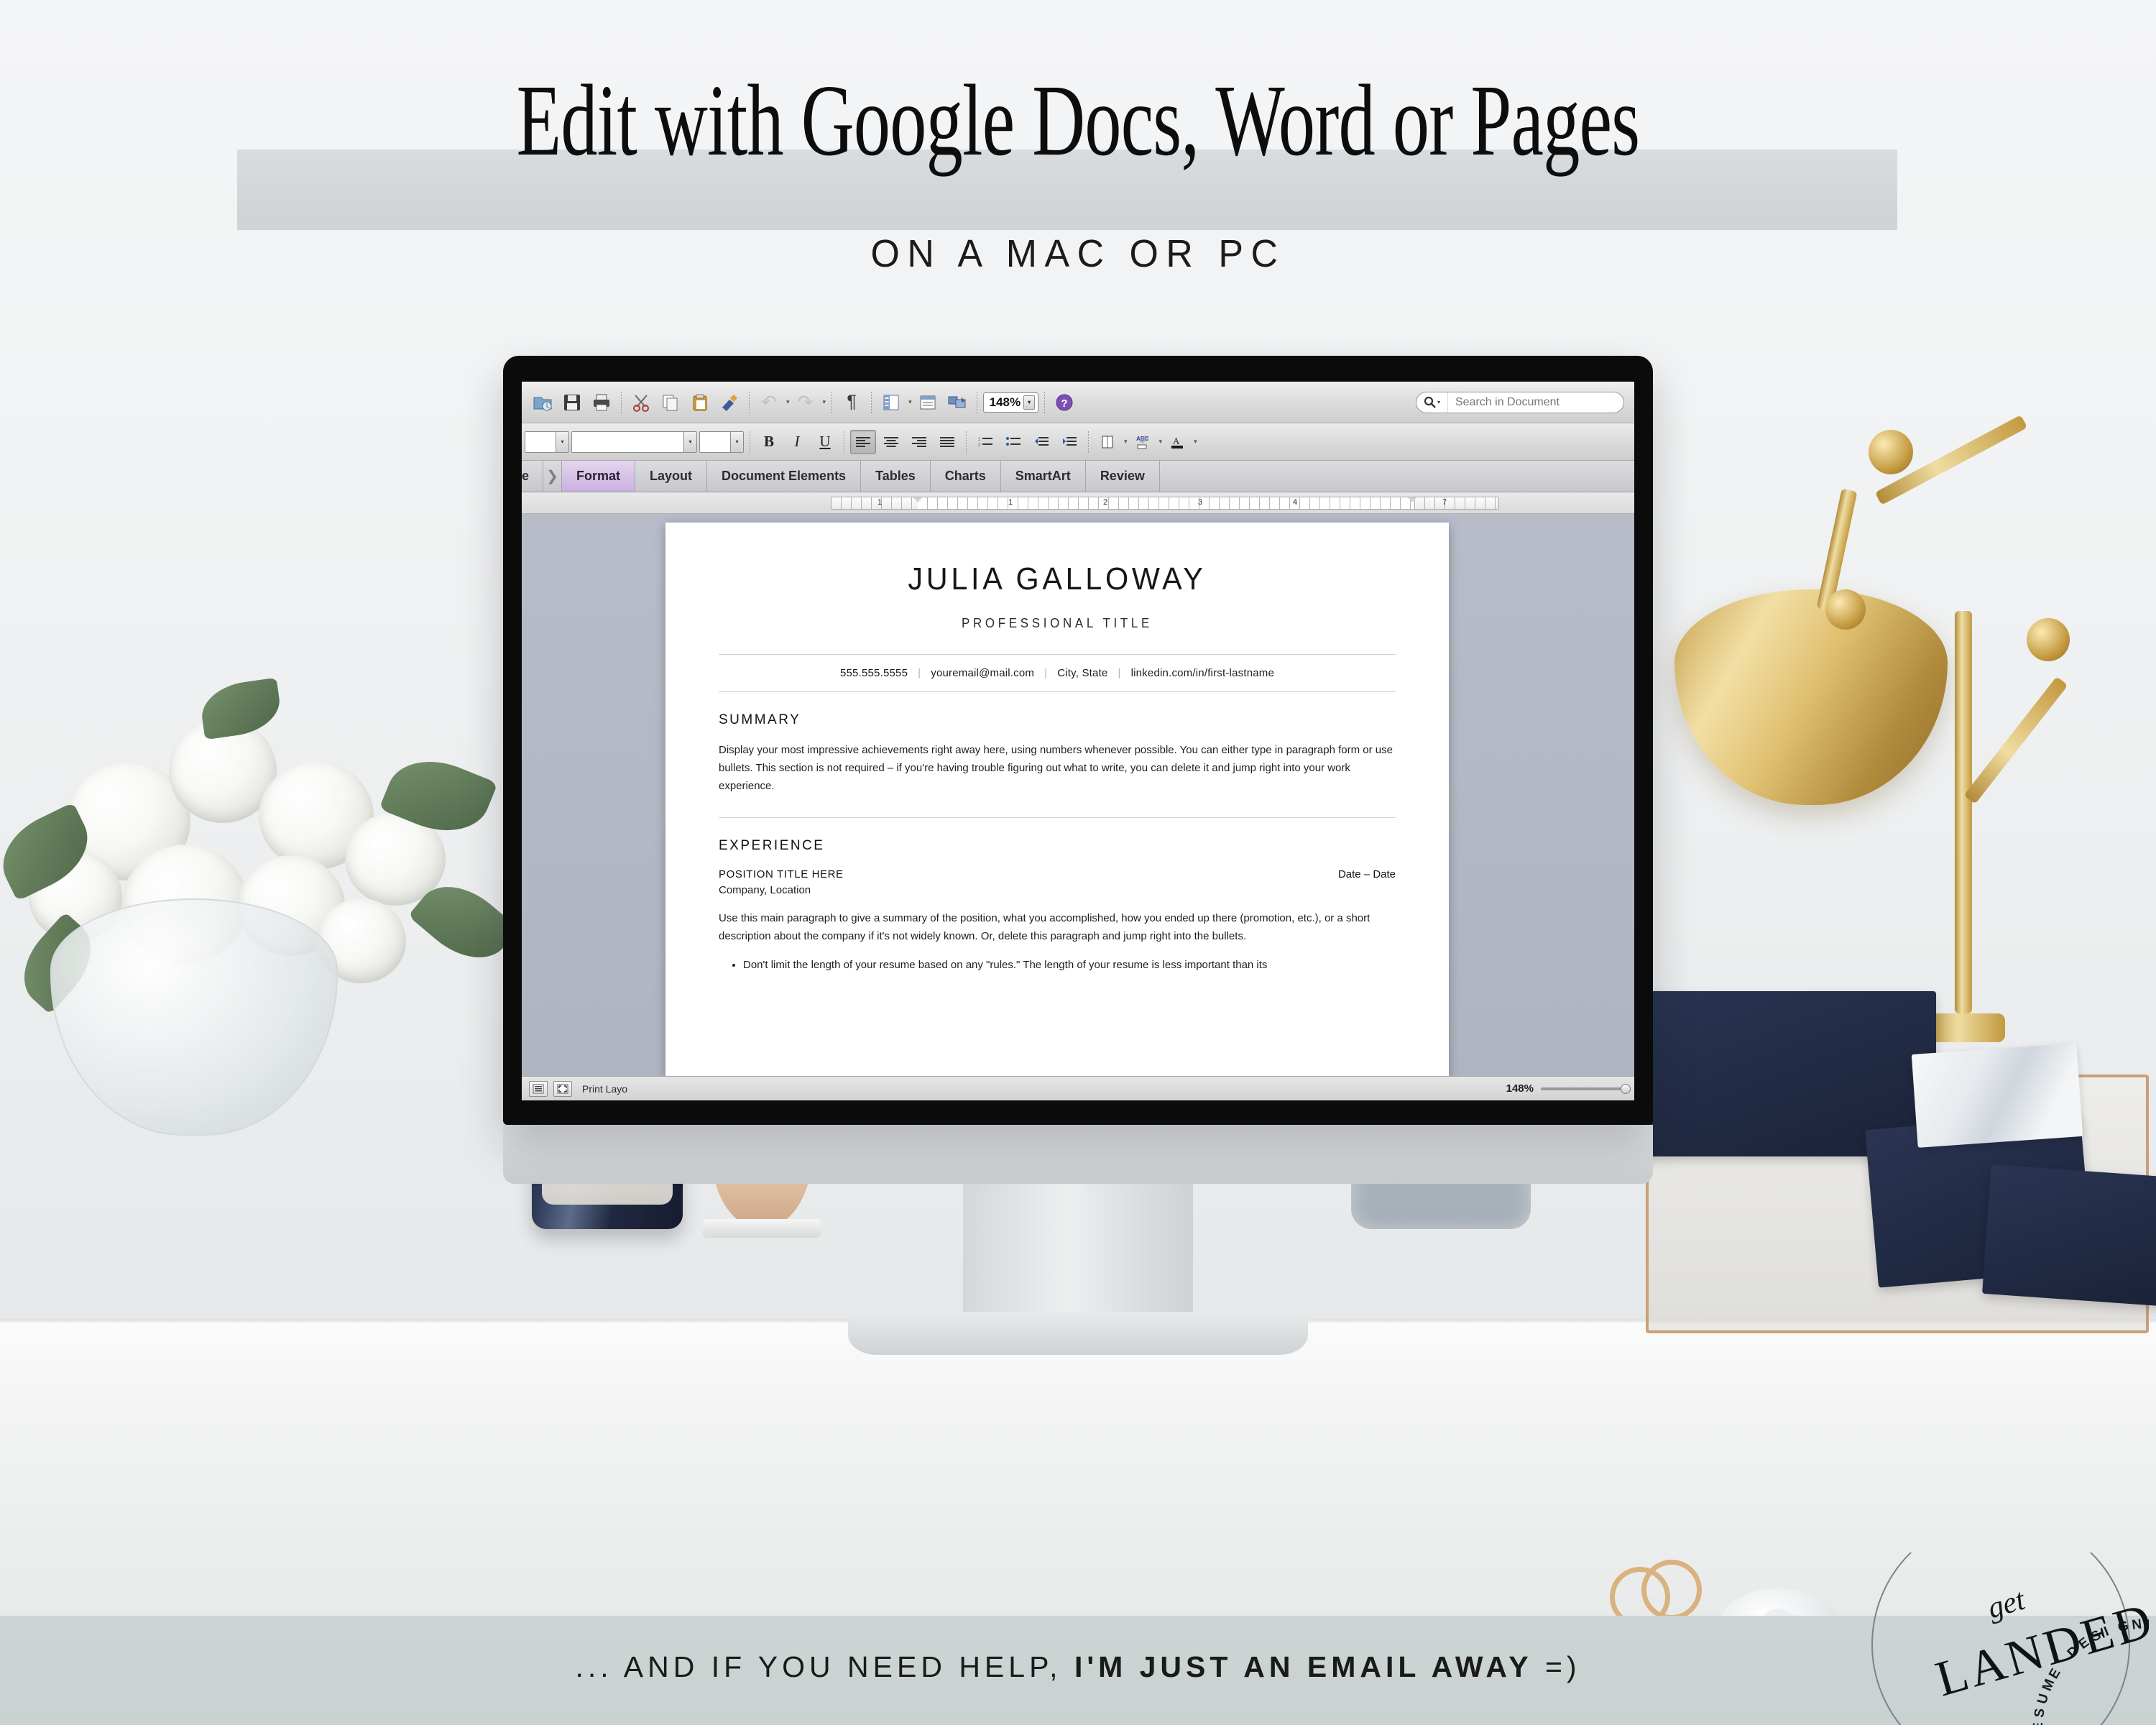  Describe the element at coordinates (1396, 476) in the screenshot. I see `tabs-filler` at that location.